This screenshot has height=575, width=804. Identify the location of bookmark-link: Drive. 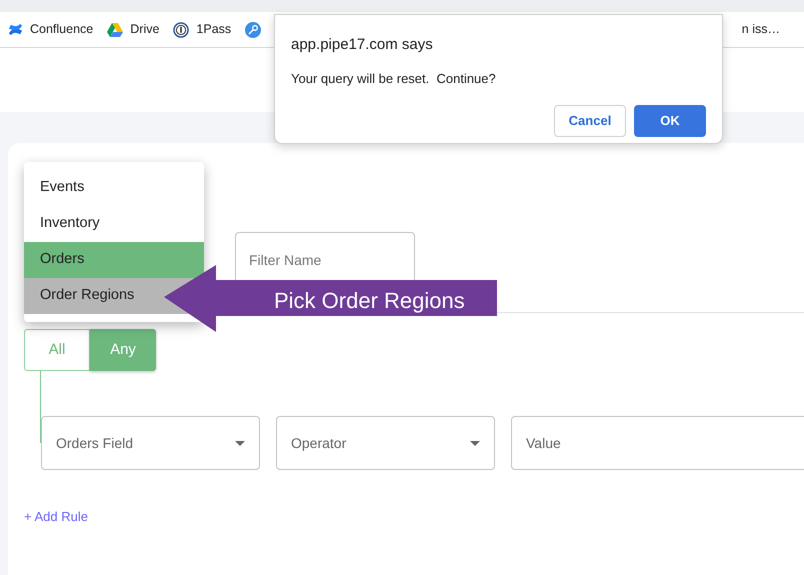
(145, 29).